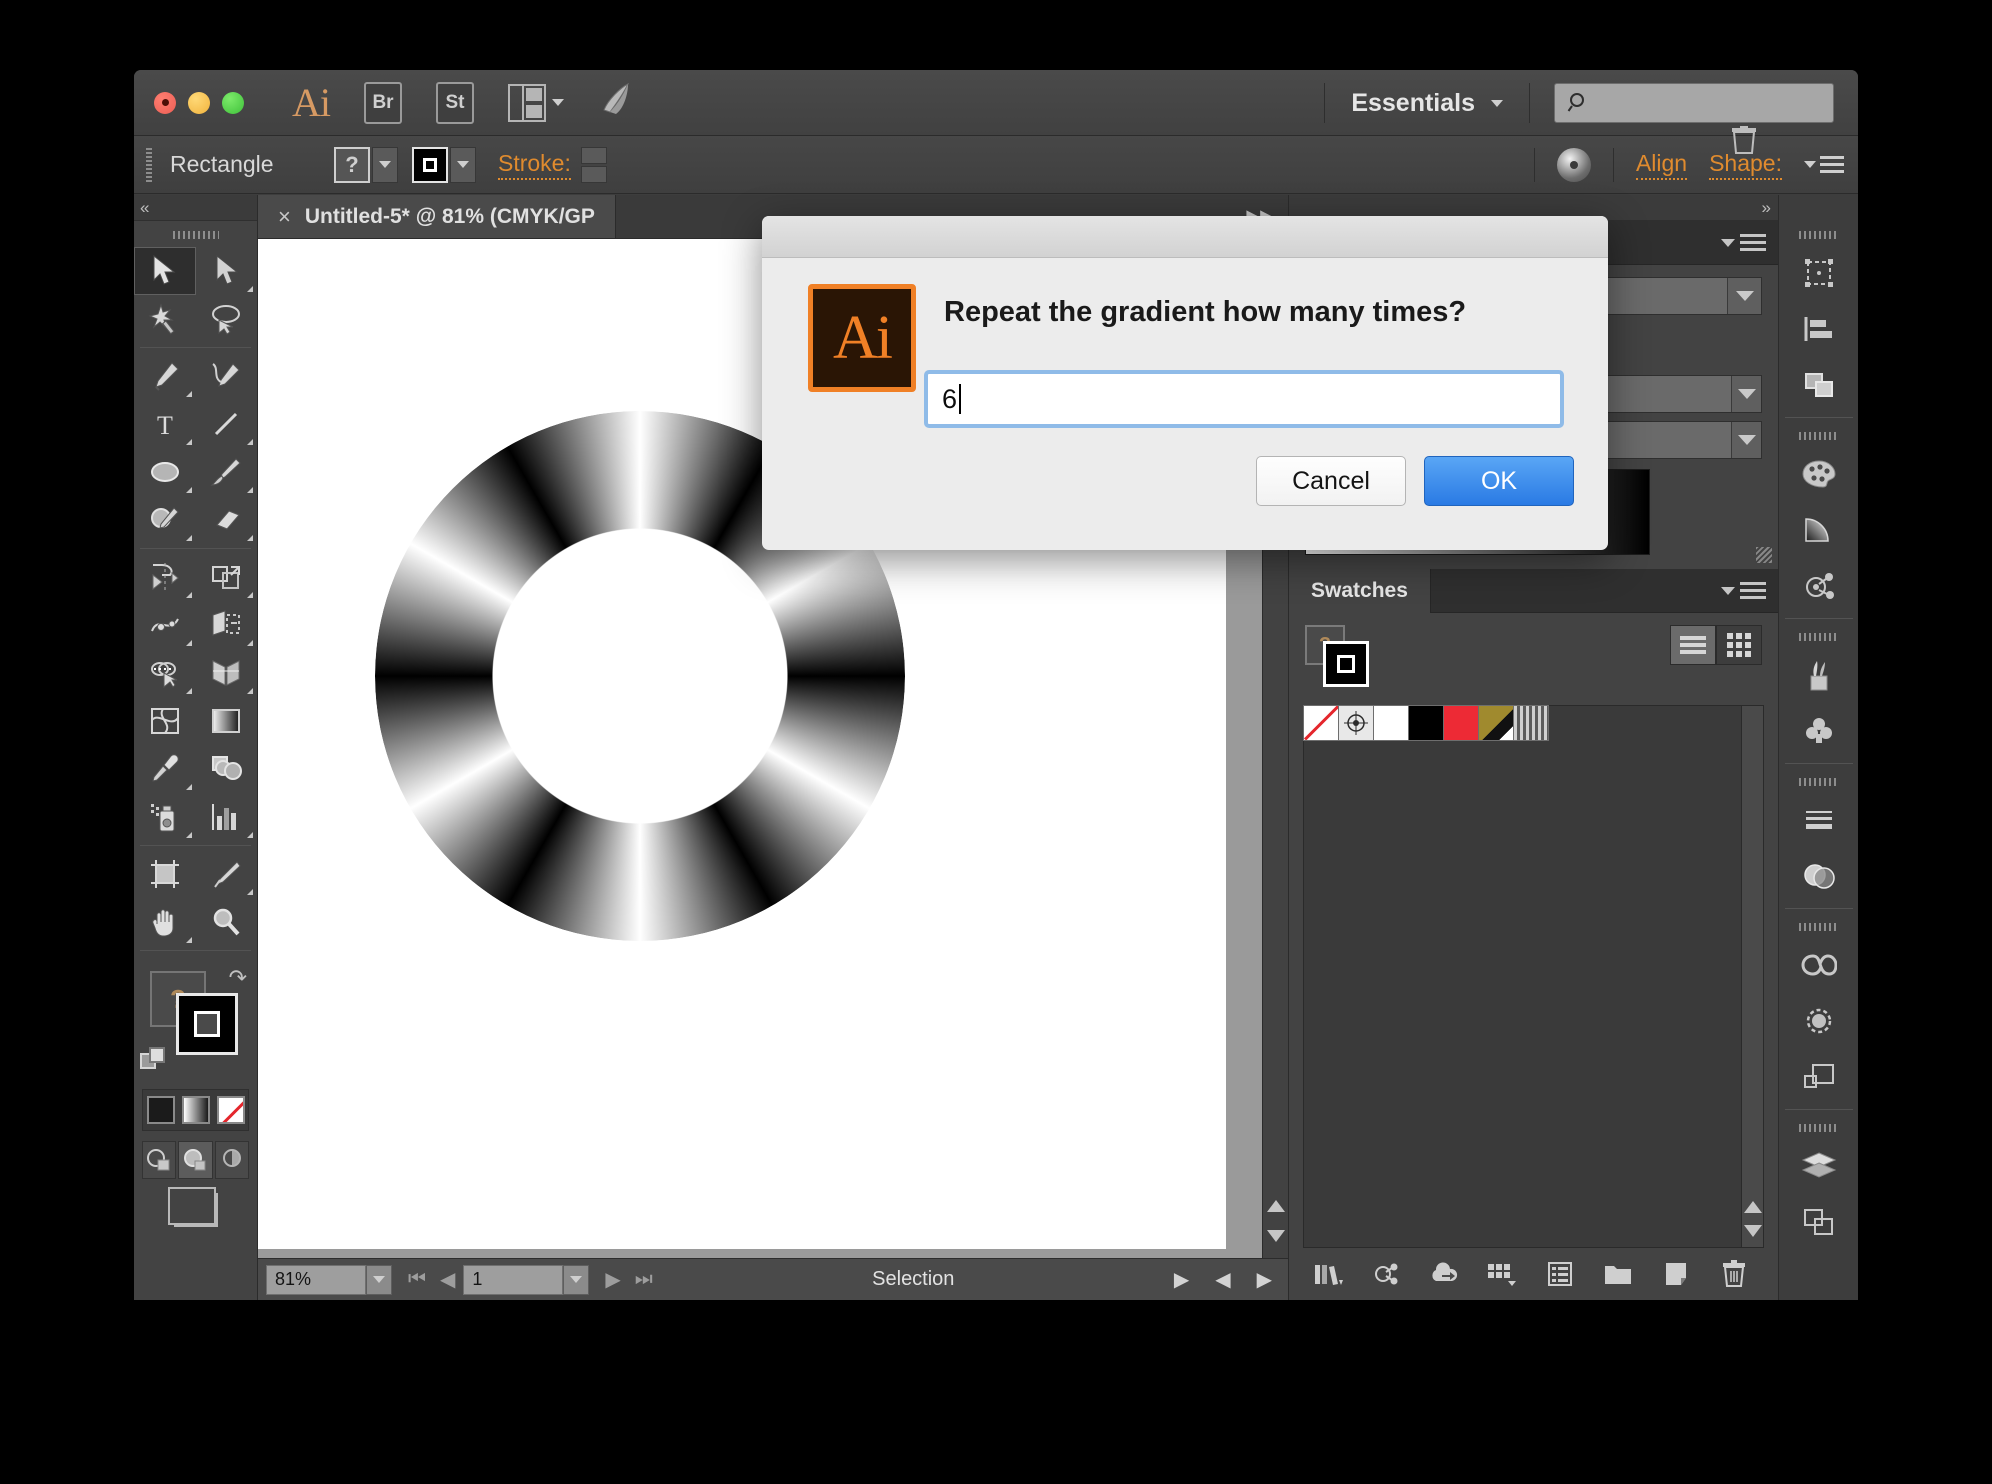  Describe the element at coordinates (227, 319) in the screenshot. I see `lasso-tool` at that location.